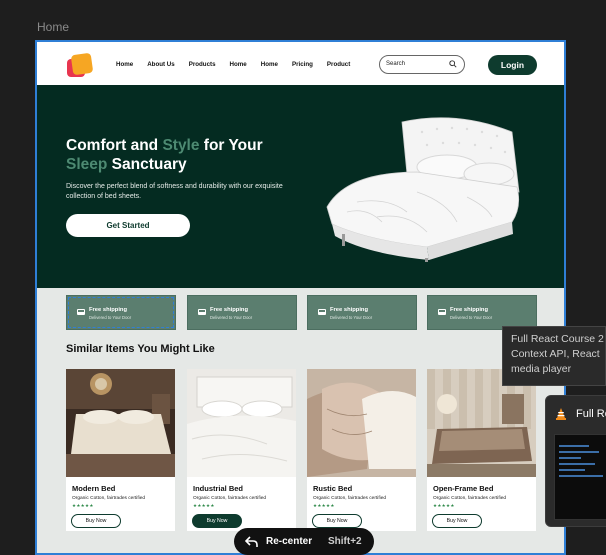 This screenshot has width=606, height=555. I want to click on product-name: Open-Frame Bed, so click(463, 488).